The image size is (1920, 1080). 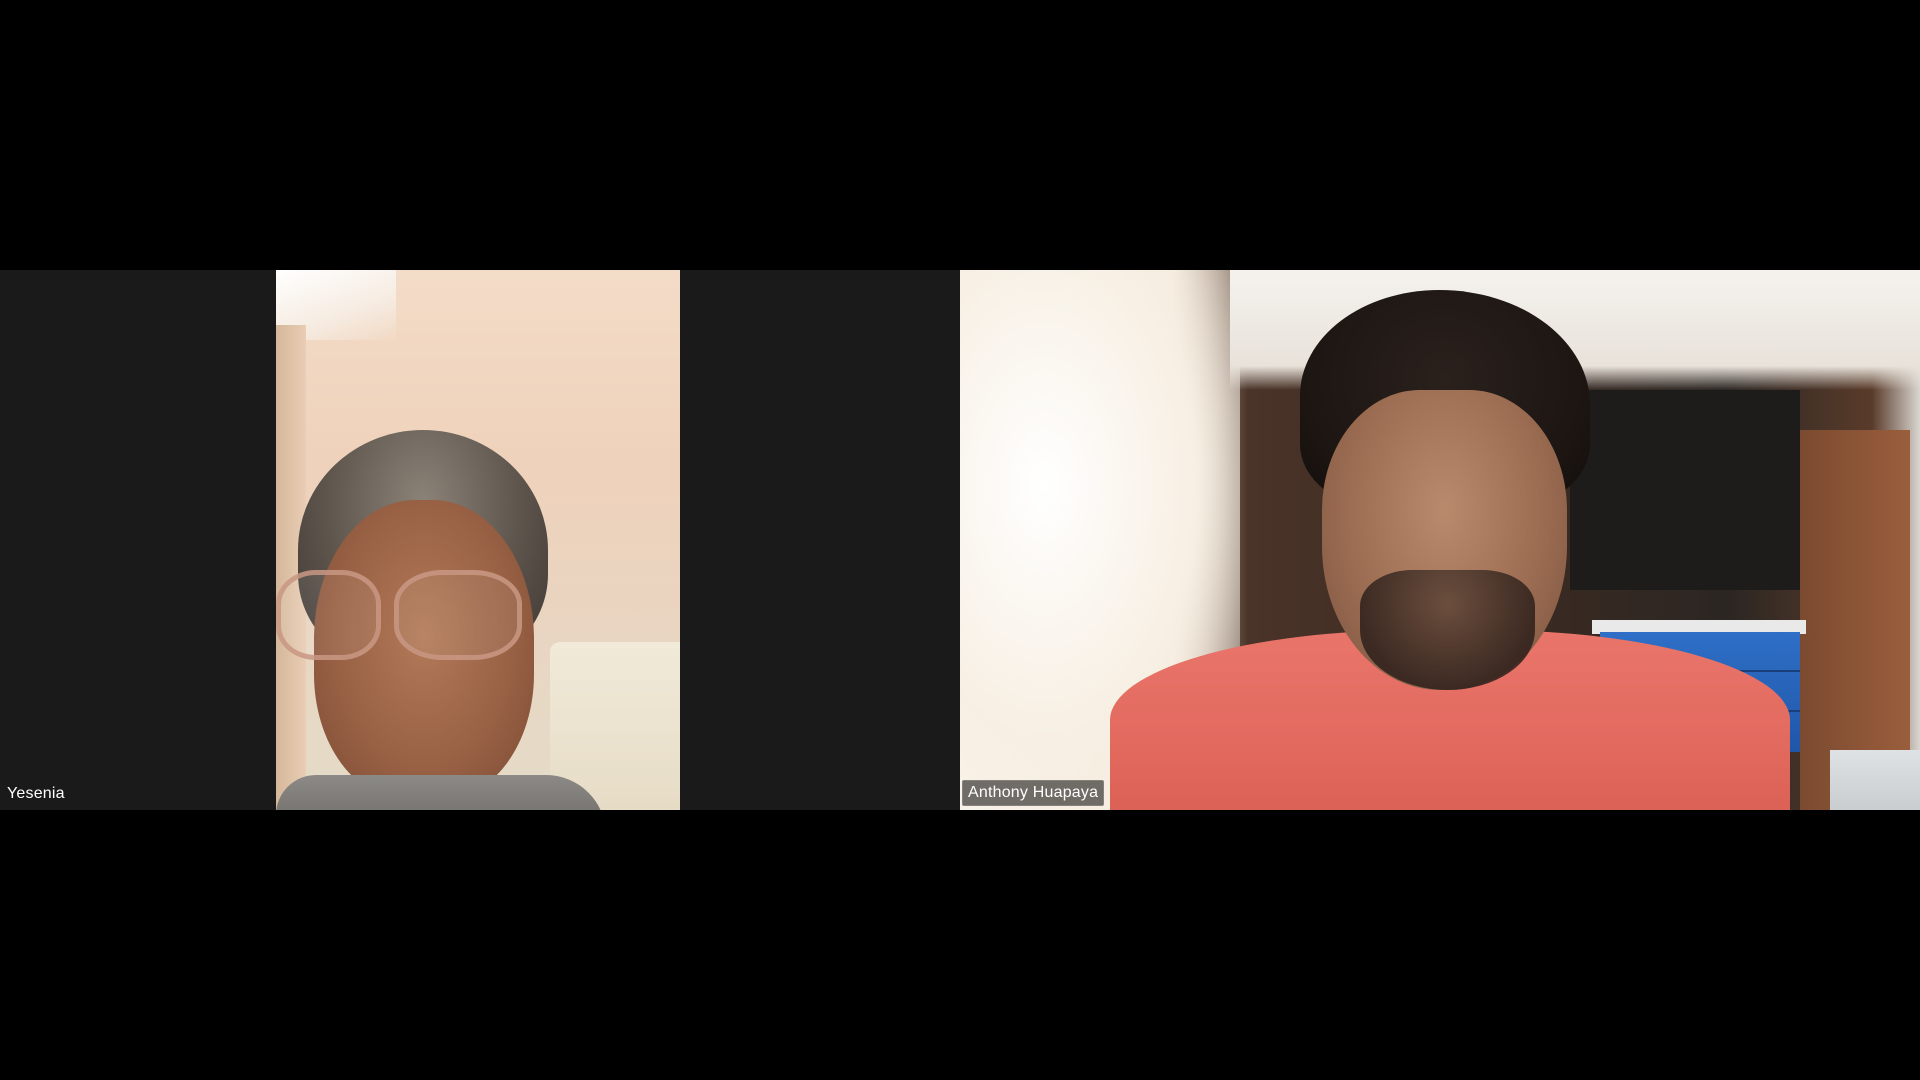 What do you see at coordinates (441, 792) in the screenshot?
I see `participant-shoulder` at bounding box center [441, 792].